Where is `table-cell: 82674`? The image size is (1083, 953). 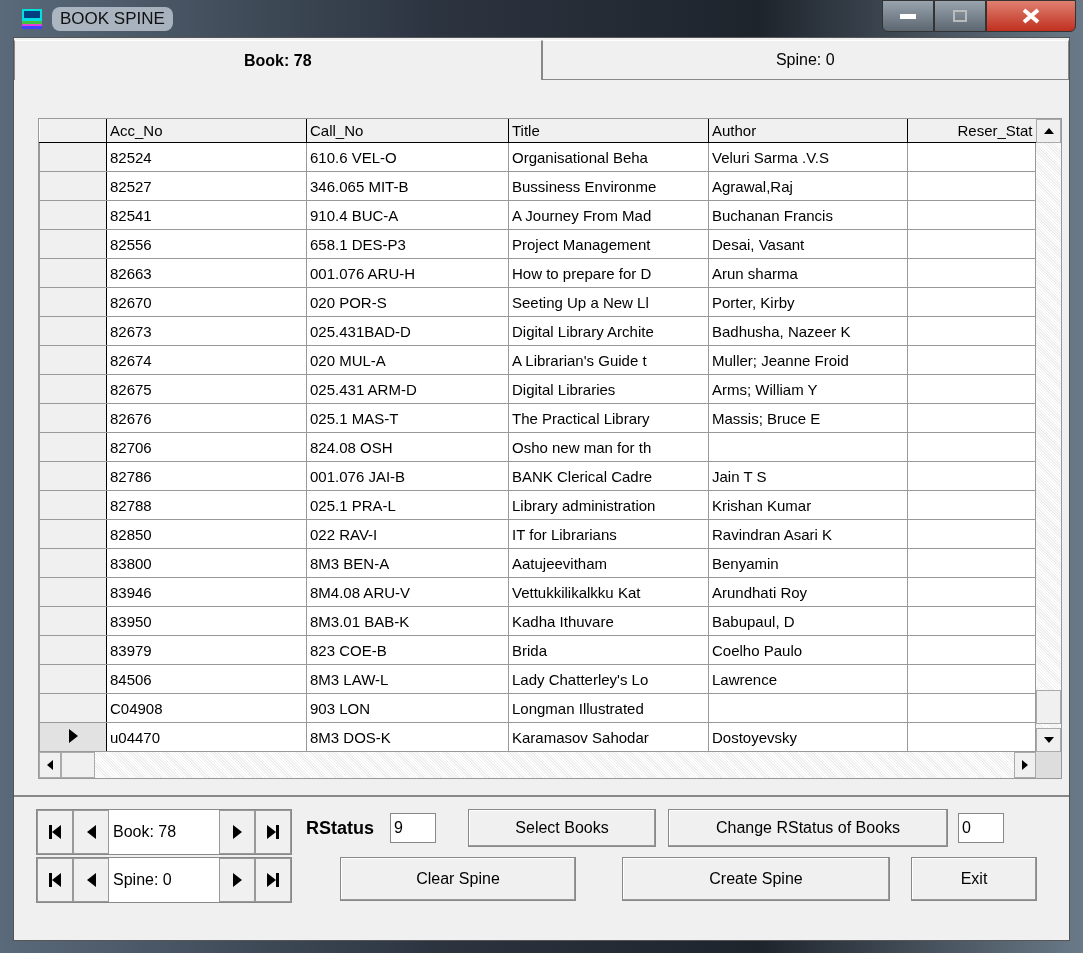
table-cell: 82674 is located at coordinates (206, 360).